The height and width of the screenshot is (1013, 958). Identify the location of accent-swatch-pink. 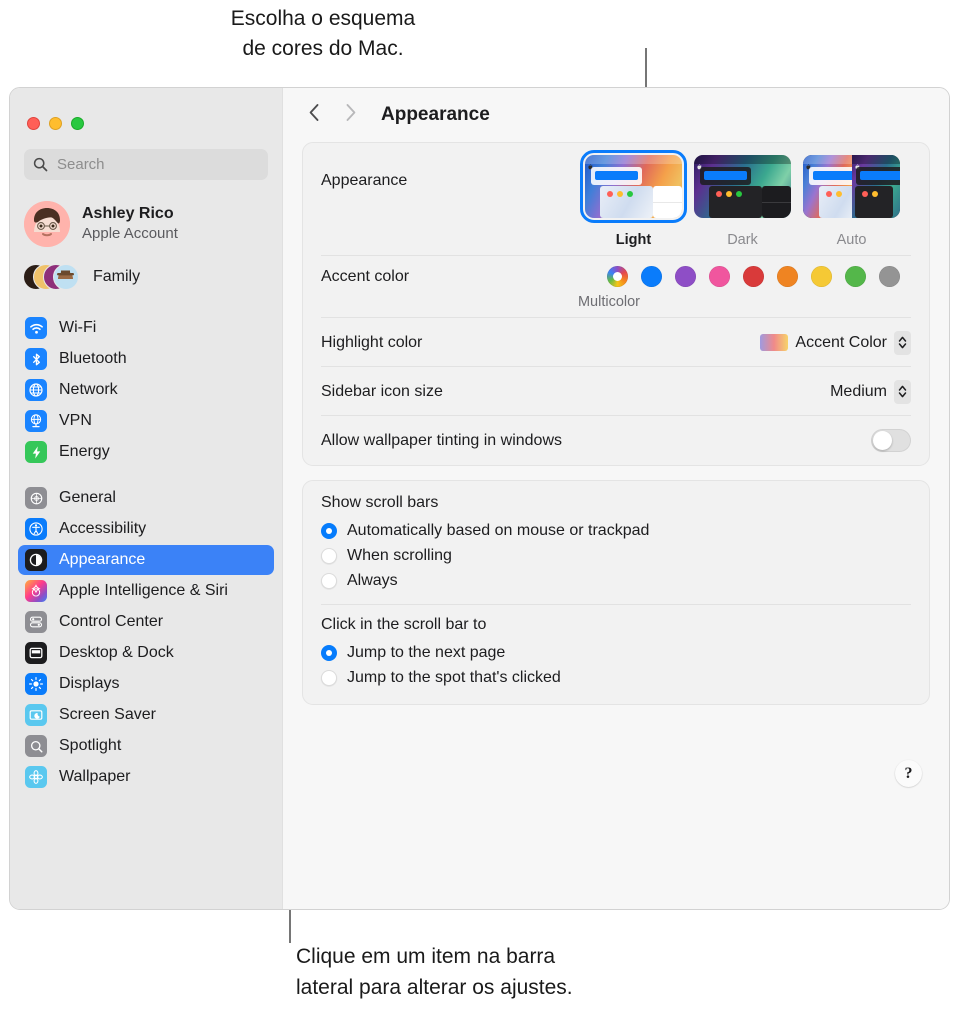
(719, 276).